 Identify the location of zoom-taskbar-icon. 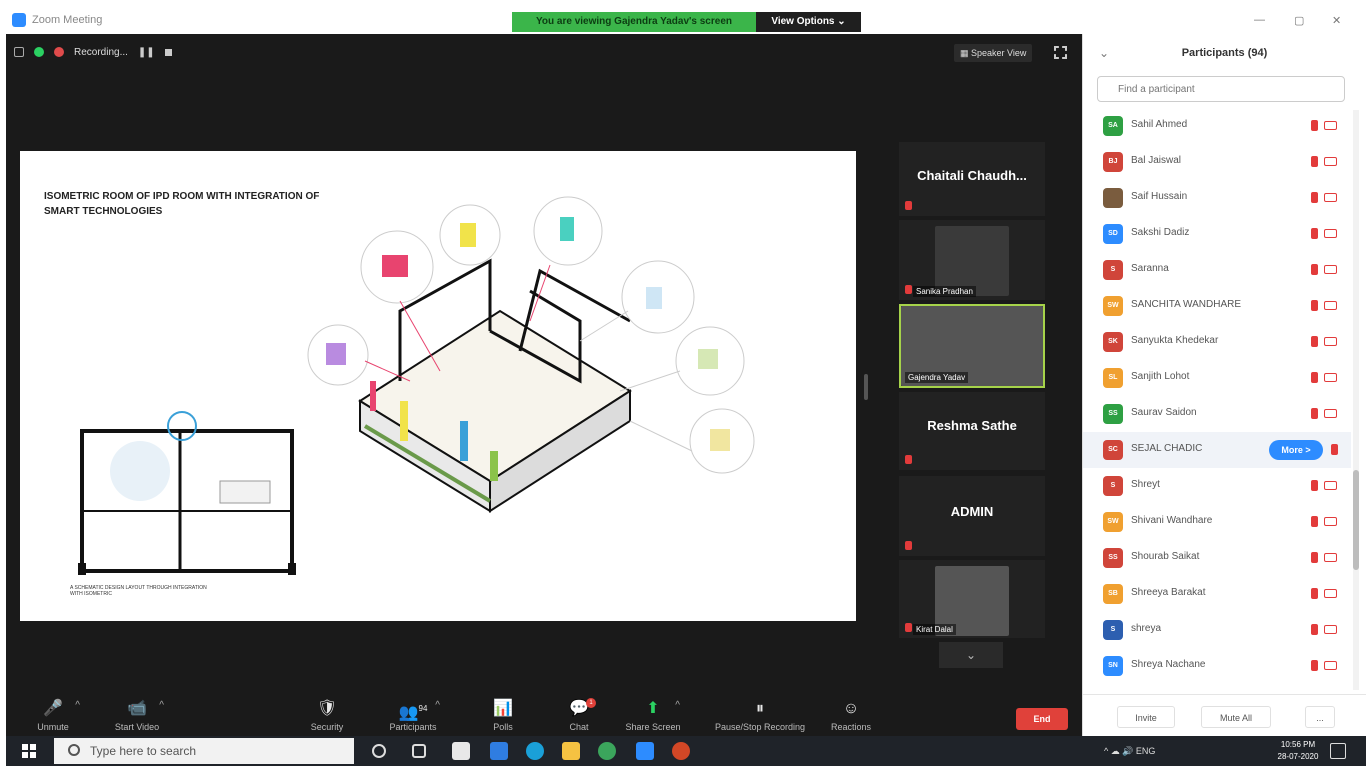
(645, 751).